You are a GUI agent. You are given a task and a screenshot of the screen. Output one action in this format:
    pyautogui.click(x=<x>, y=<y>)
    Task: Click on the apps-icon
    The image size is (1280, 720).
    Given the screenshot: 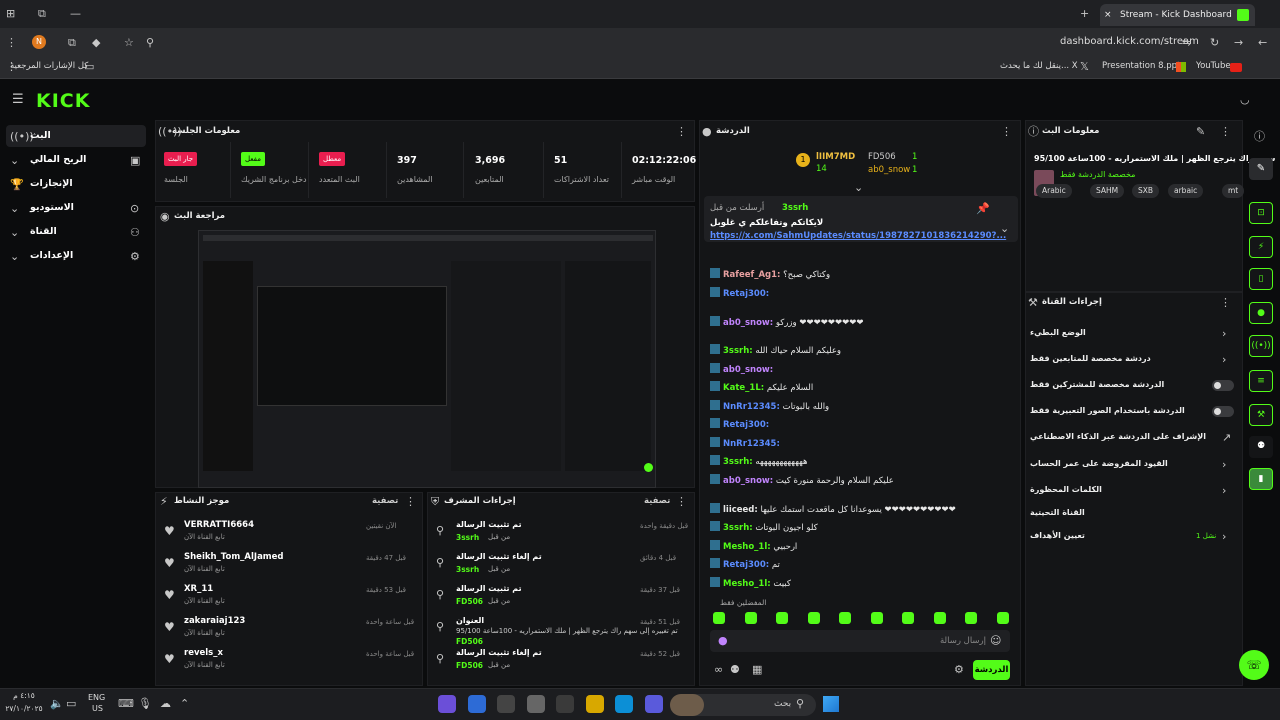 What is the action you would take?
    pyautogui.click(x=565, y=704)
    